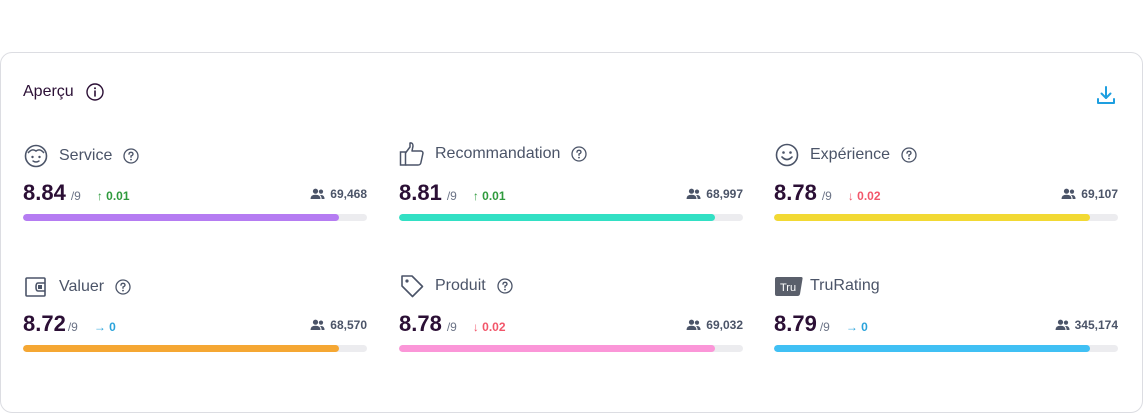 The width and height of the screenshot is (1144, 414). Describe the element at coordinates (724, 194) in the screenshot. I see `response-count-value: 68,997` at that location.